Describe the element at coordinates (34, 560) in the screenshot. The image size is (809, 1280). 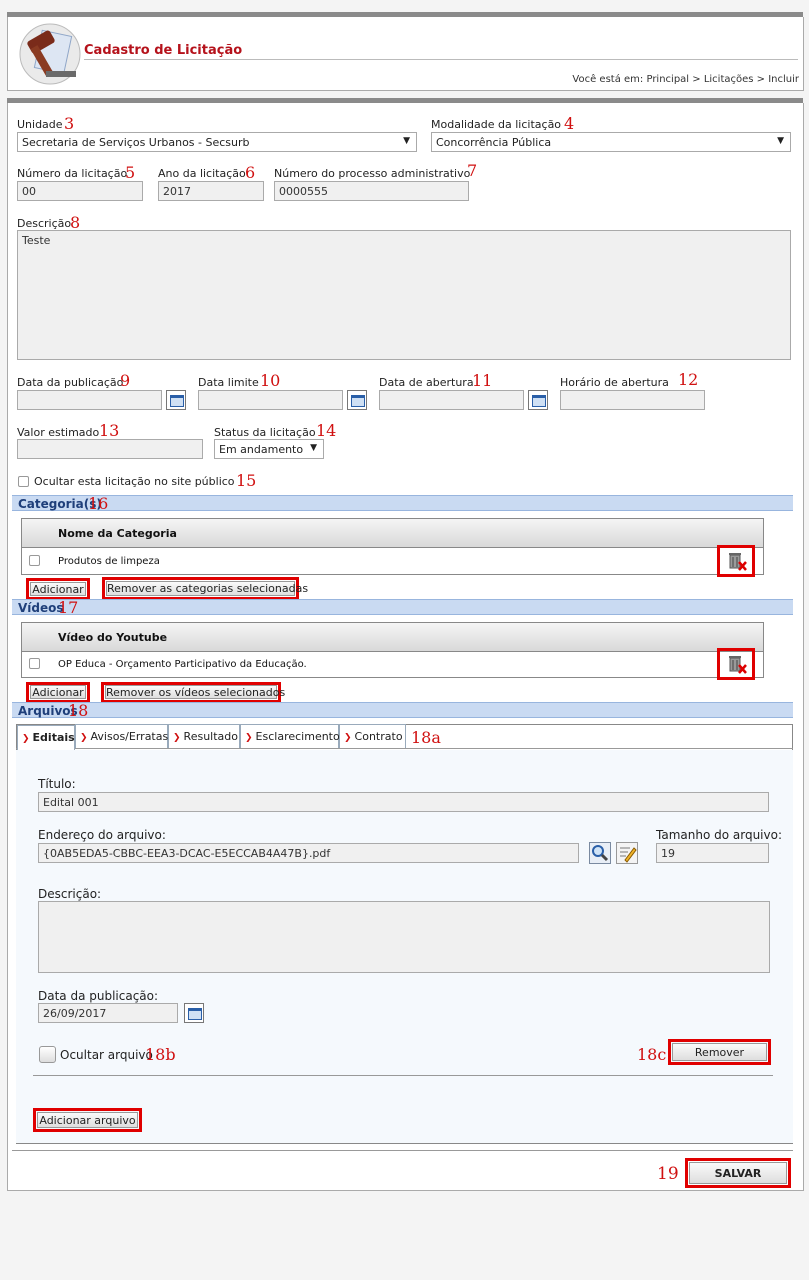
I see `categoria-row-checkbox` at that location.